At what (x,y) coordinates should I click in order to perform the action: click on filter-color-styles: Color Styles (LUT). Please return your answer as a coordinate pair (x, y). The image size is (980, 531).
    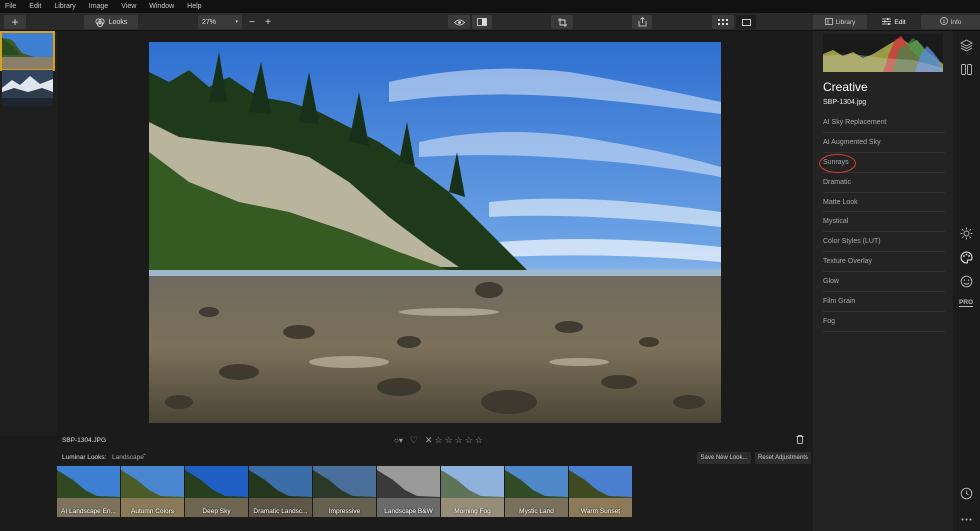
    Looking at the image, I should click on (884, 242).